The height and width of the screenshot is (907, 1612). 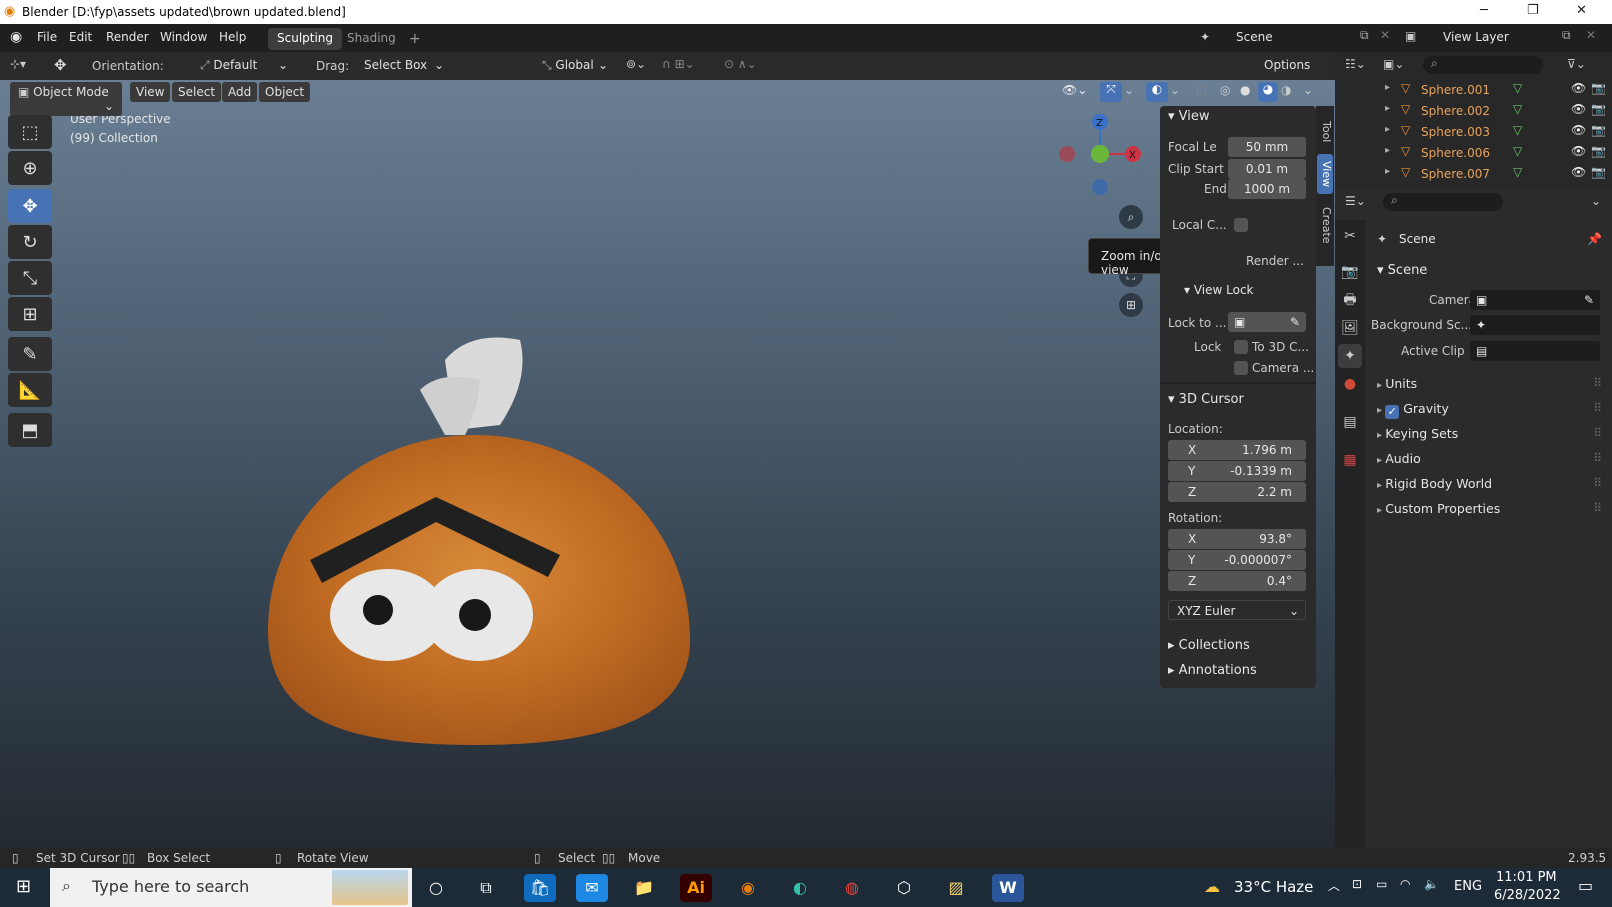 I want to click on tray-device-icon: ⊡, so click(x=1357, y=884).